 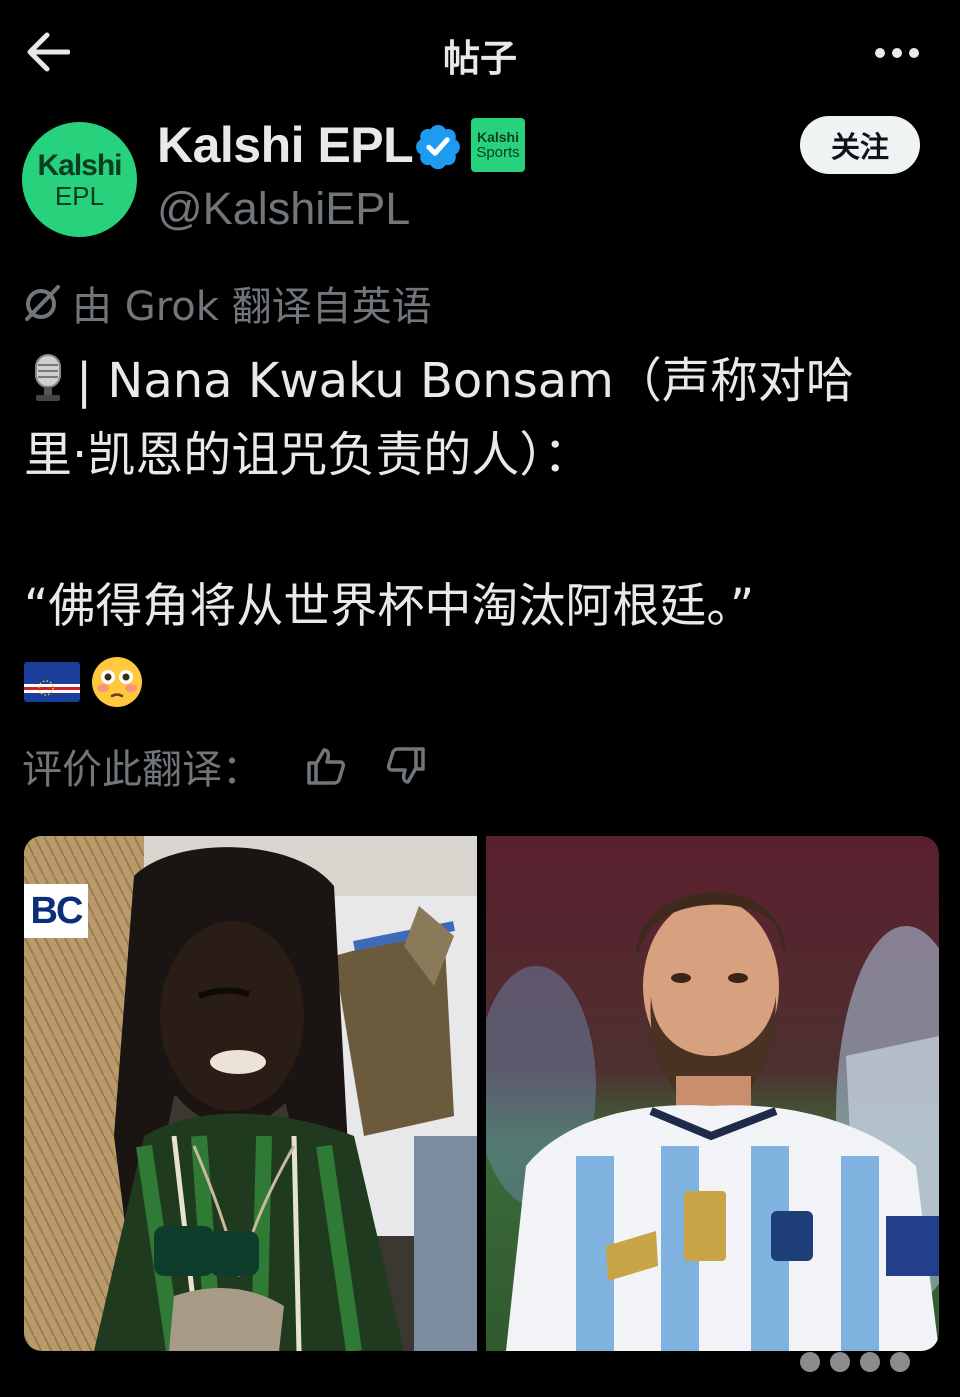 I want to click on cape-verde-flag-icon, so click(x=52, y=682).